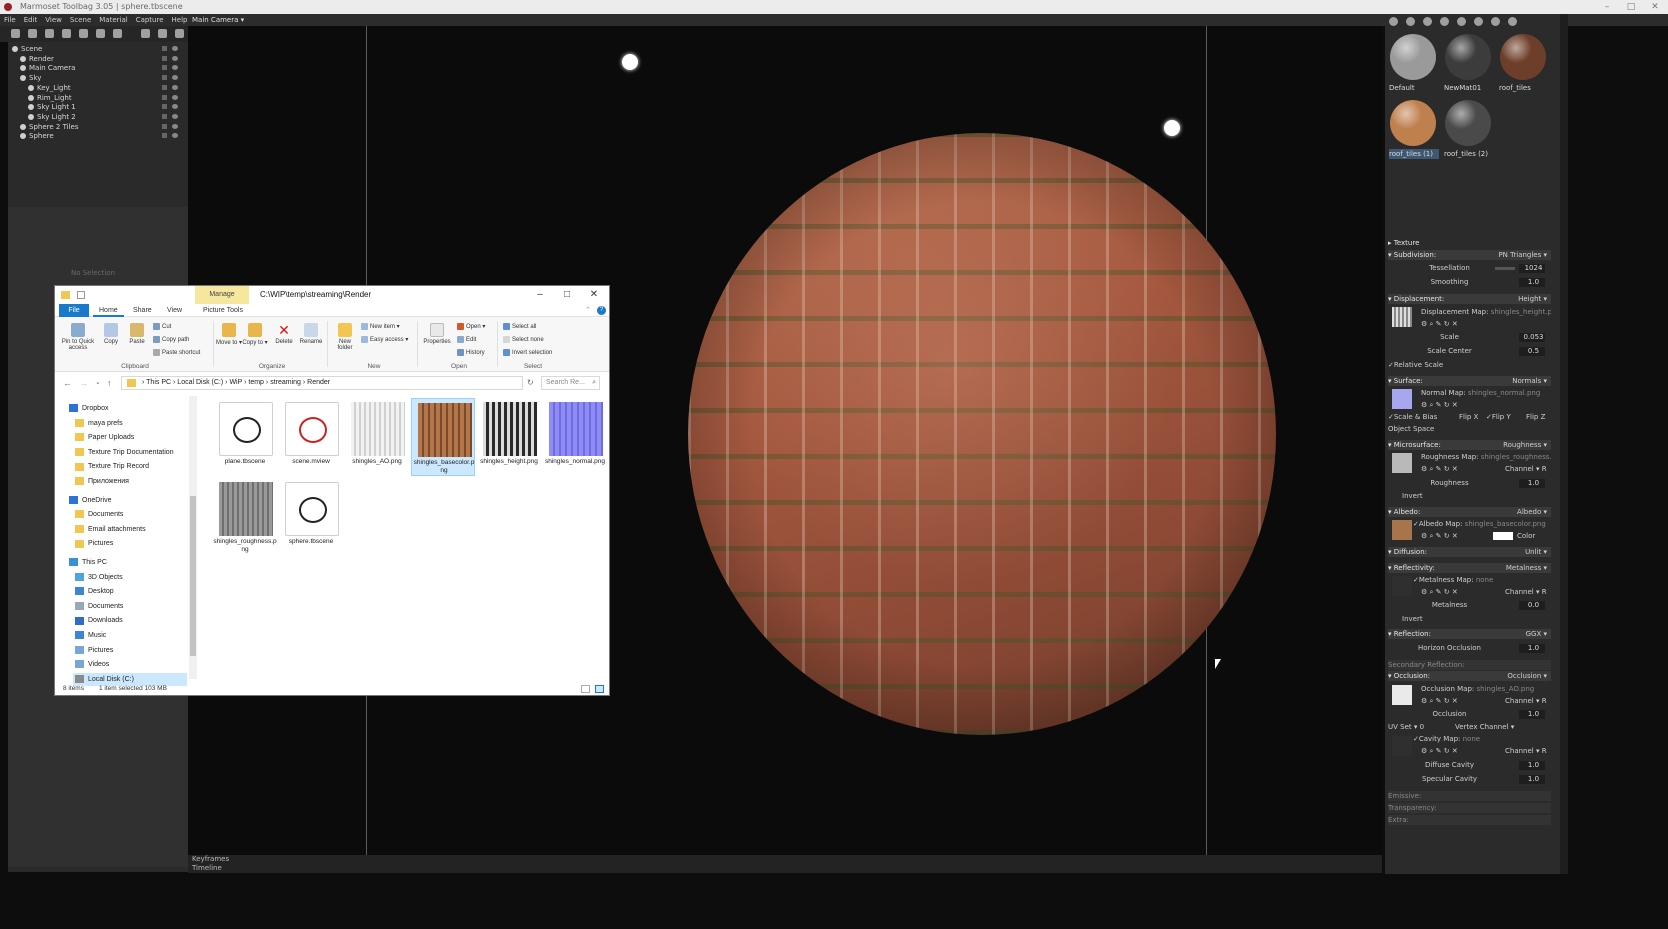 The width and height of the screenshot is (1668, 929). What do you see at coordinates (162, 326) in the screenshot?
I see `cut-button: Cut` at bounding box center [162, 326].